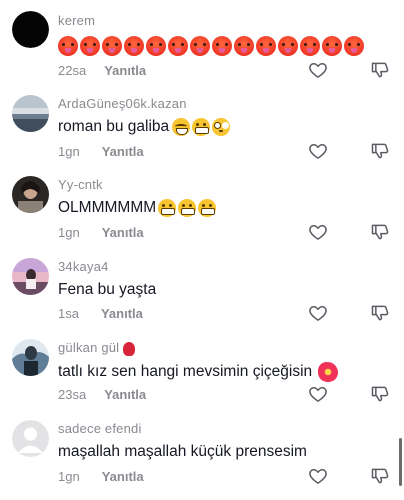 This screenshot has width=404, height=500. I want to click on comment-text: tatlı kız sen hangi mevsimin çiçeğisin, so click(199, 372).